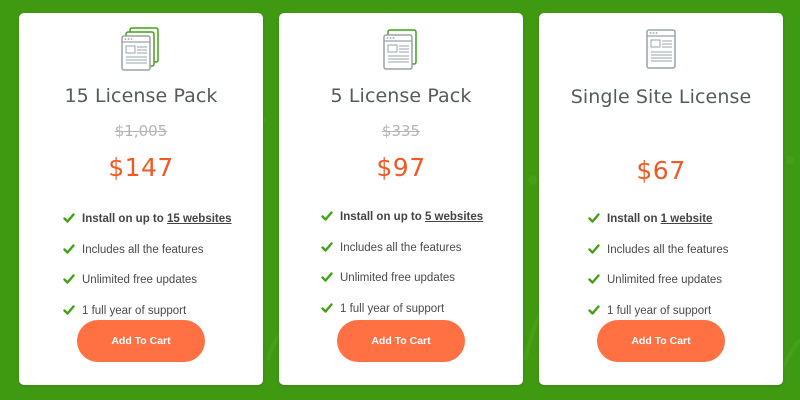 The width and height of the screenshot is (800, 400). What do you see at coordinates (661, 170) in the screenshot?
I see `sale-price: $67` at bounding box center [661, 170].